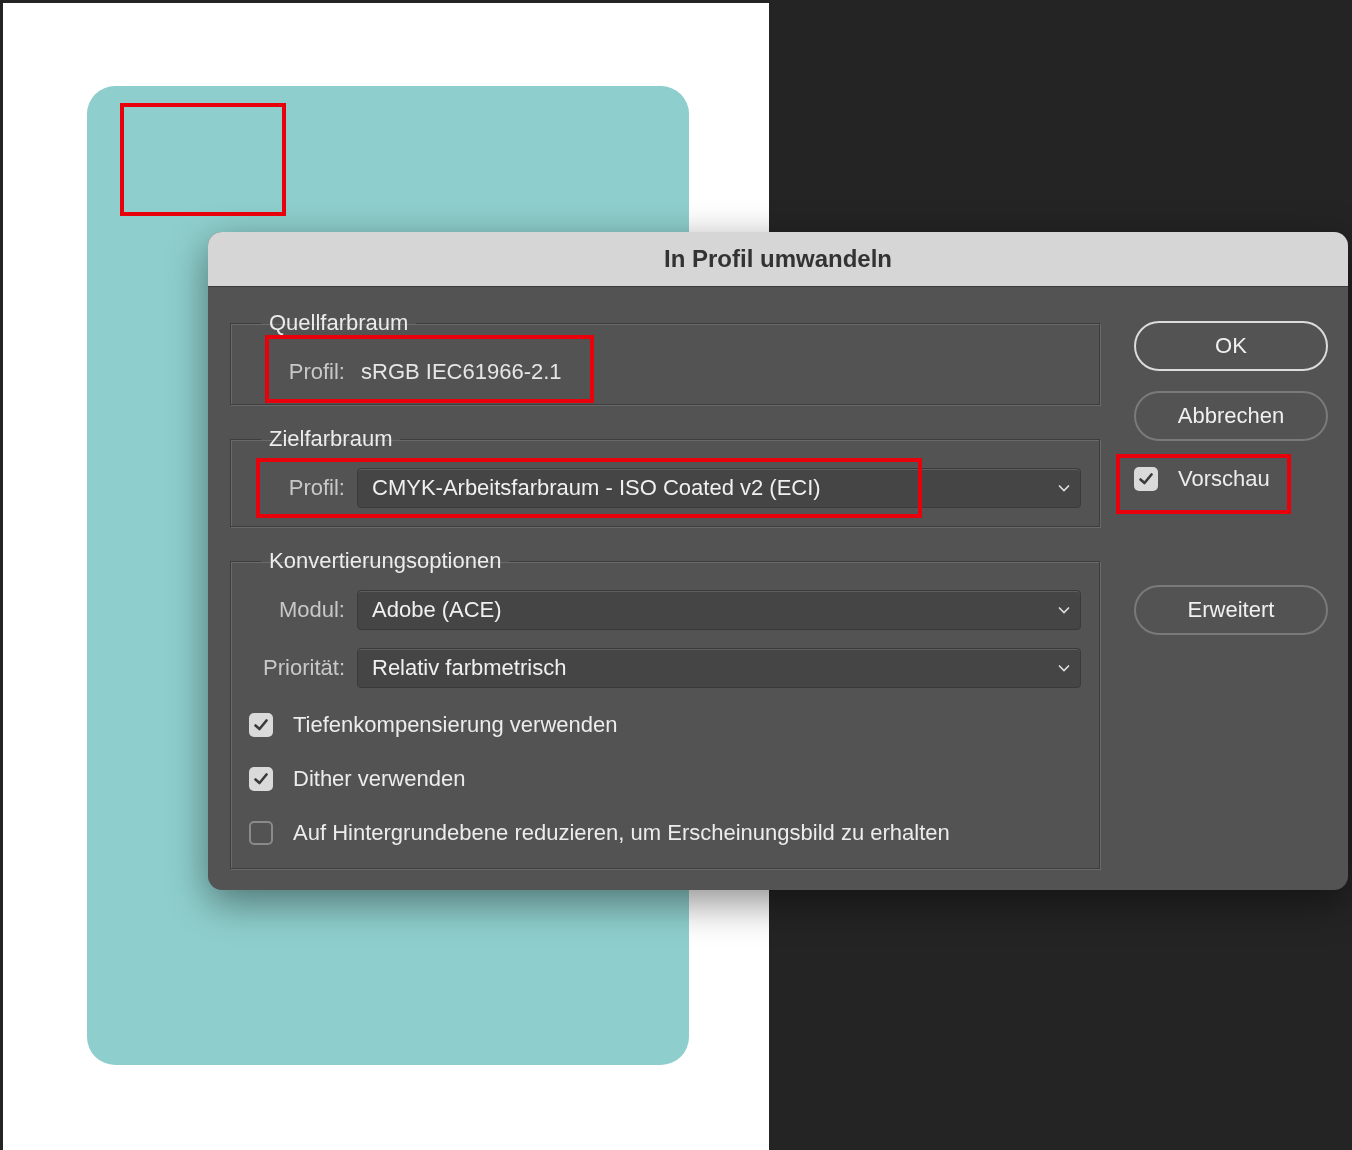  I want to click on checkbox-label: Tiefenkompensierung verwenden, so click(455, 725).